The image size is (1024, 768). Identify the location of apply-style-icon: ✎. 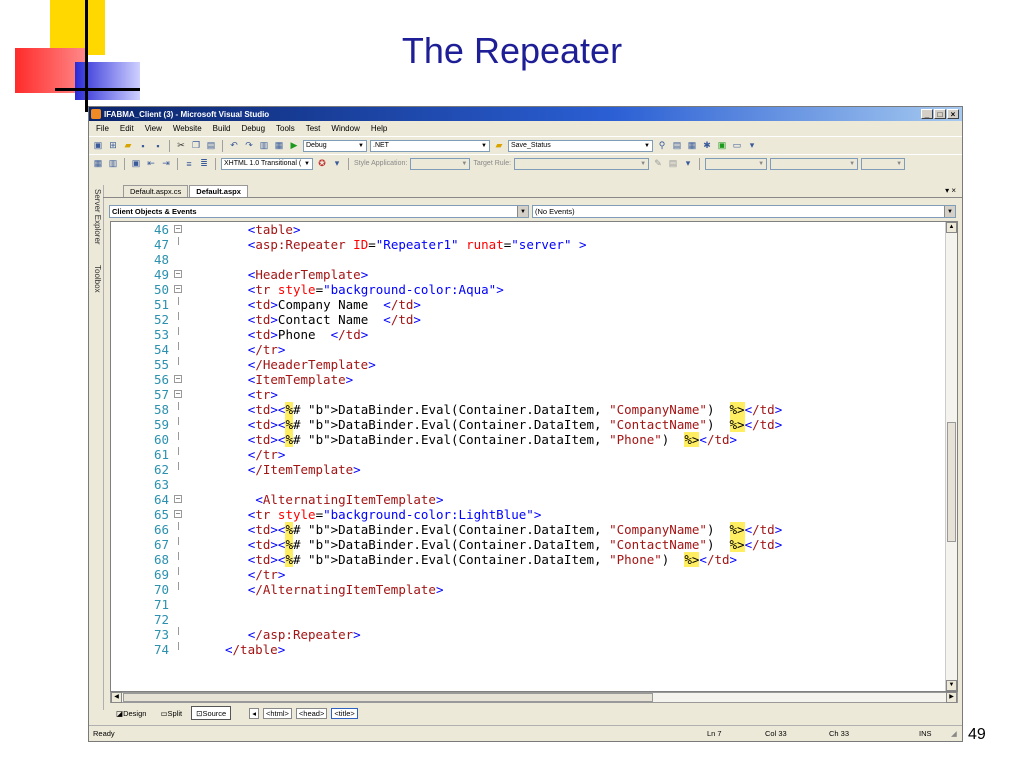
(658, 163).